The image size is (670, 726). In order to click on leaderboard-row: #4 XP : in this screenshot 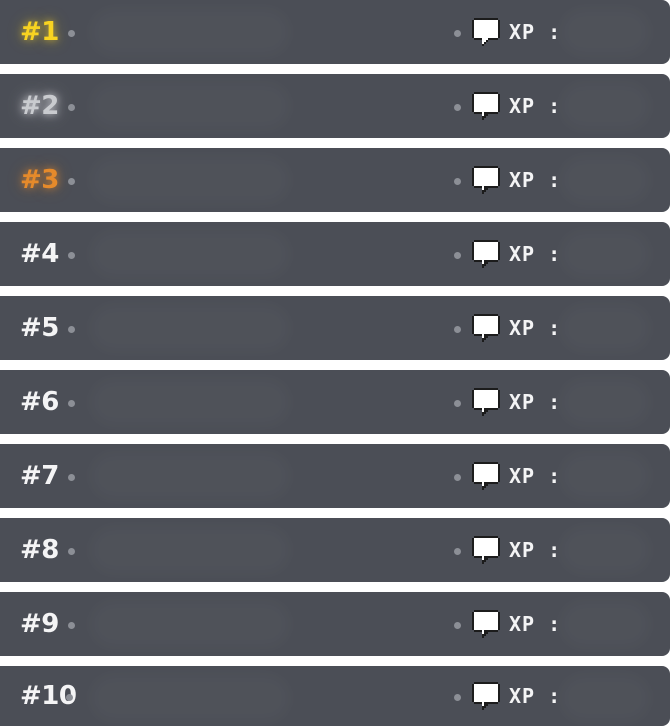, I will do `click(335, 254)`.